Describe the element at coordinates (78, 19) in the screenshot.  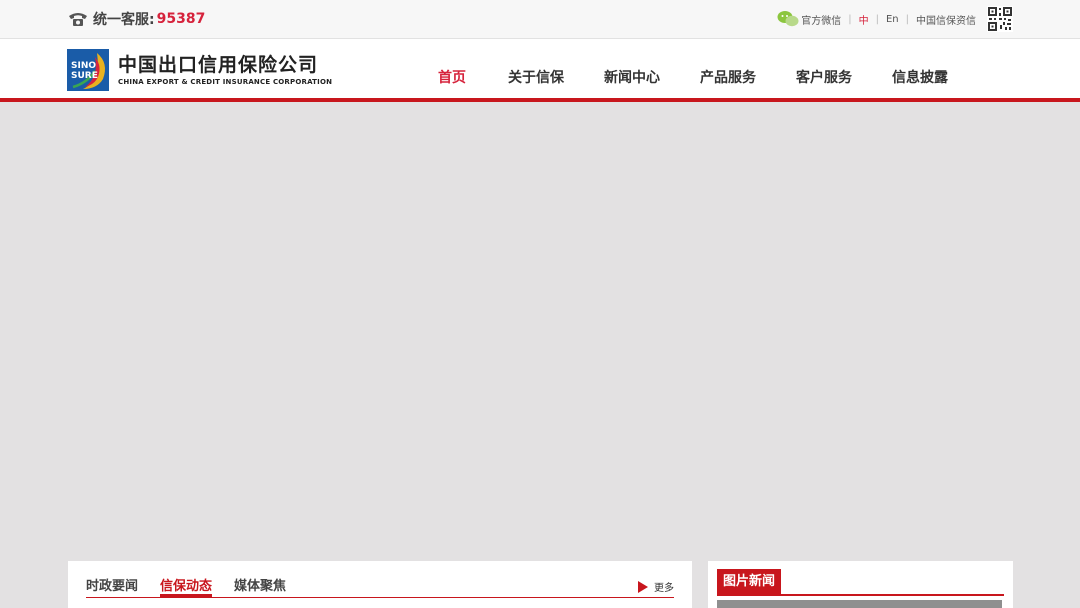
I see `phone-icon` at that location.